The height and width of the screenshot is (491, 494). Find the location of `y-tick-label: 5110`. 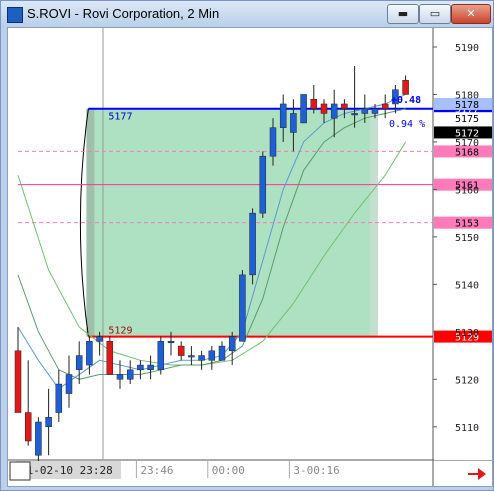

y-tick-label: 5110 is located at coordinates (467, 428).